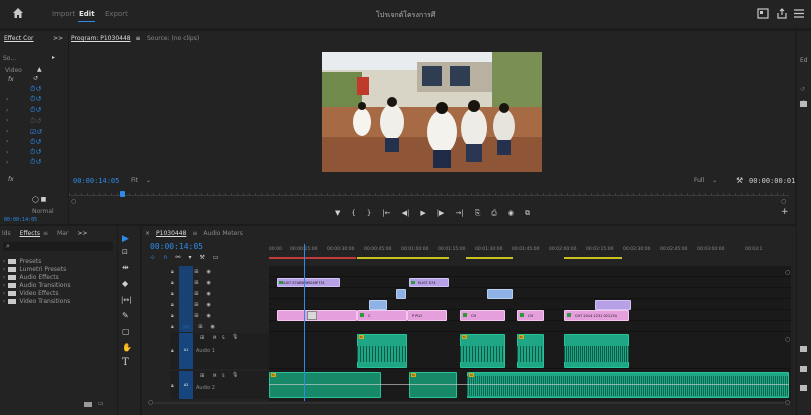 The width and height of the screenshot is (811, 415). What do you see at coordinates (30, 233) in the screenshot?
I see `tab-effects: Effects` at bounding box center [30, 233].